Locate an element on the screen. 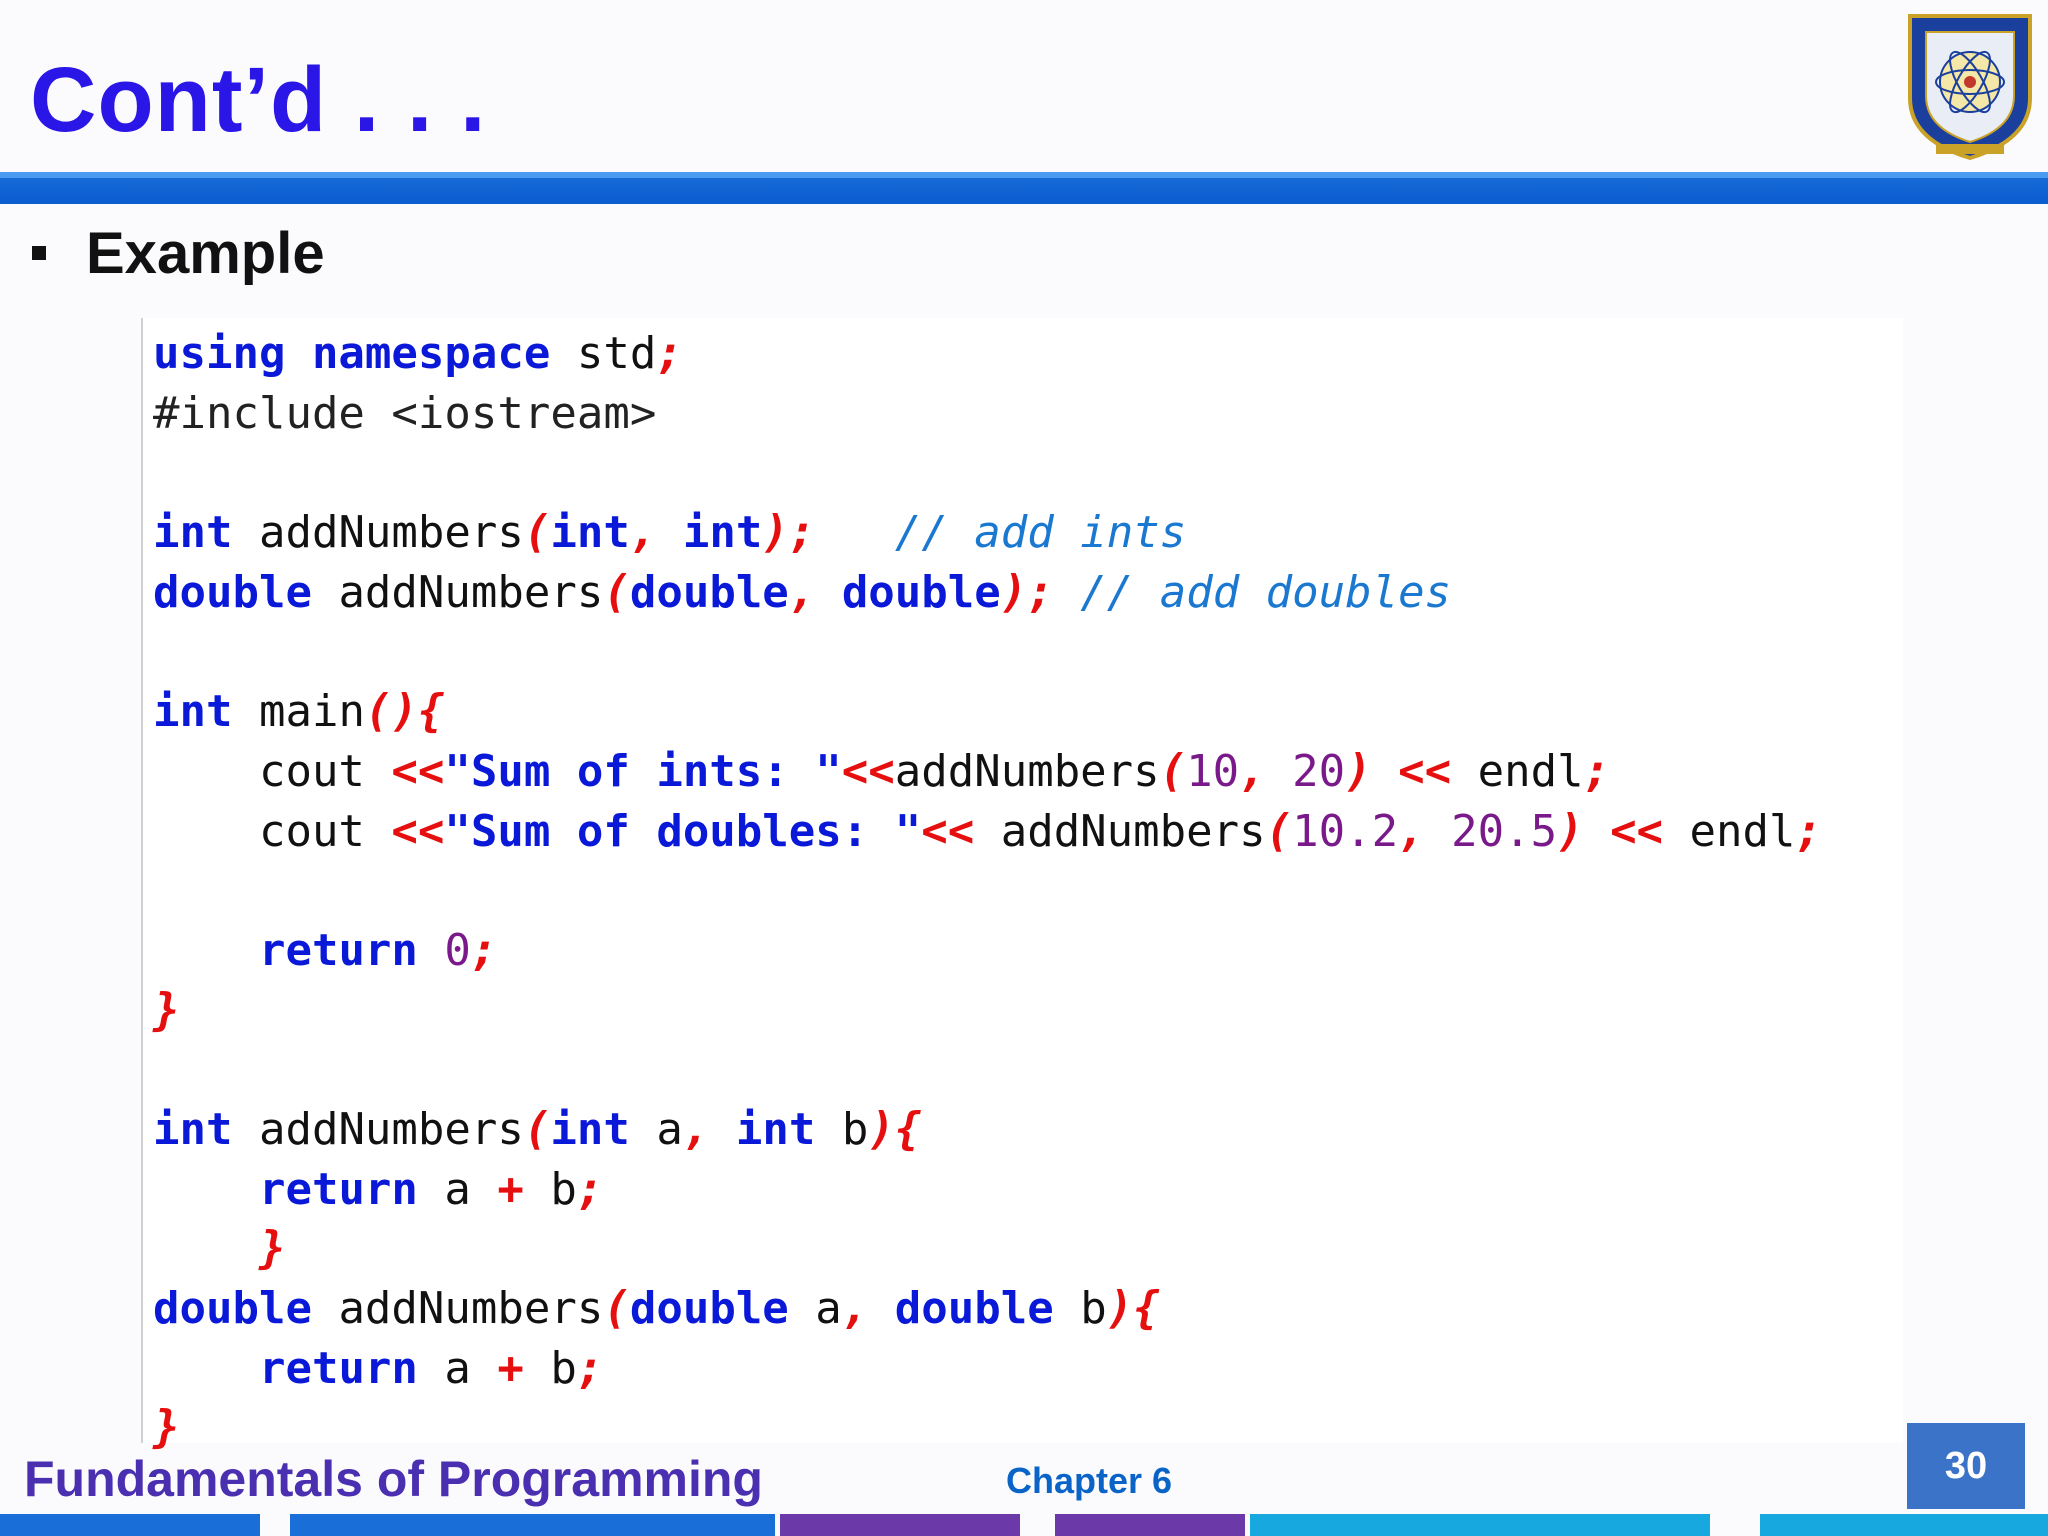 The width and height of the screenshot is (2048, 1536). code-line: int addNumbers(int, int); // add ints is located at coordinates (987, 533).